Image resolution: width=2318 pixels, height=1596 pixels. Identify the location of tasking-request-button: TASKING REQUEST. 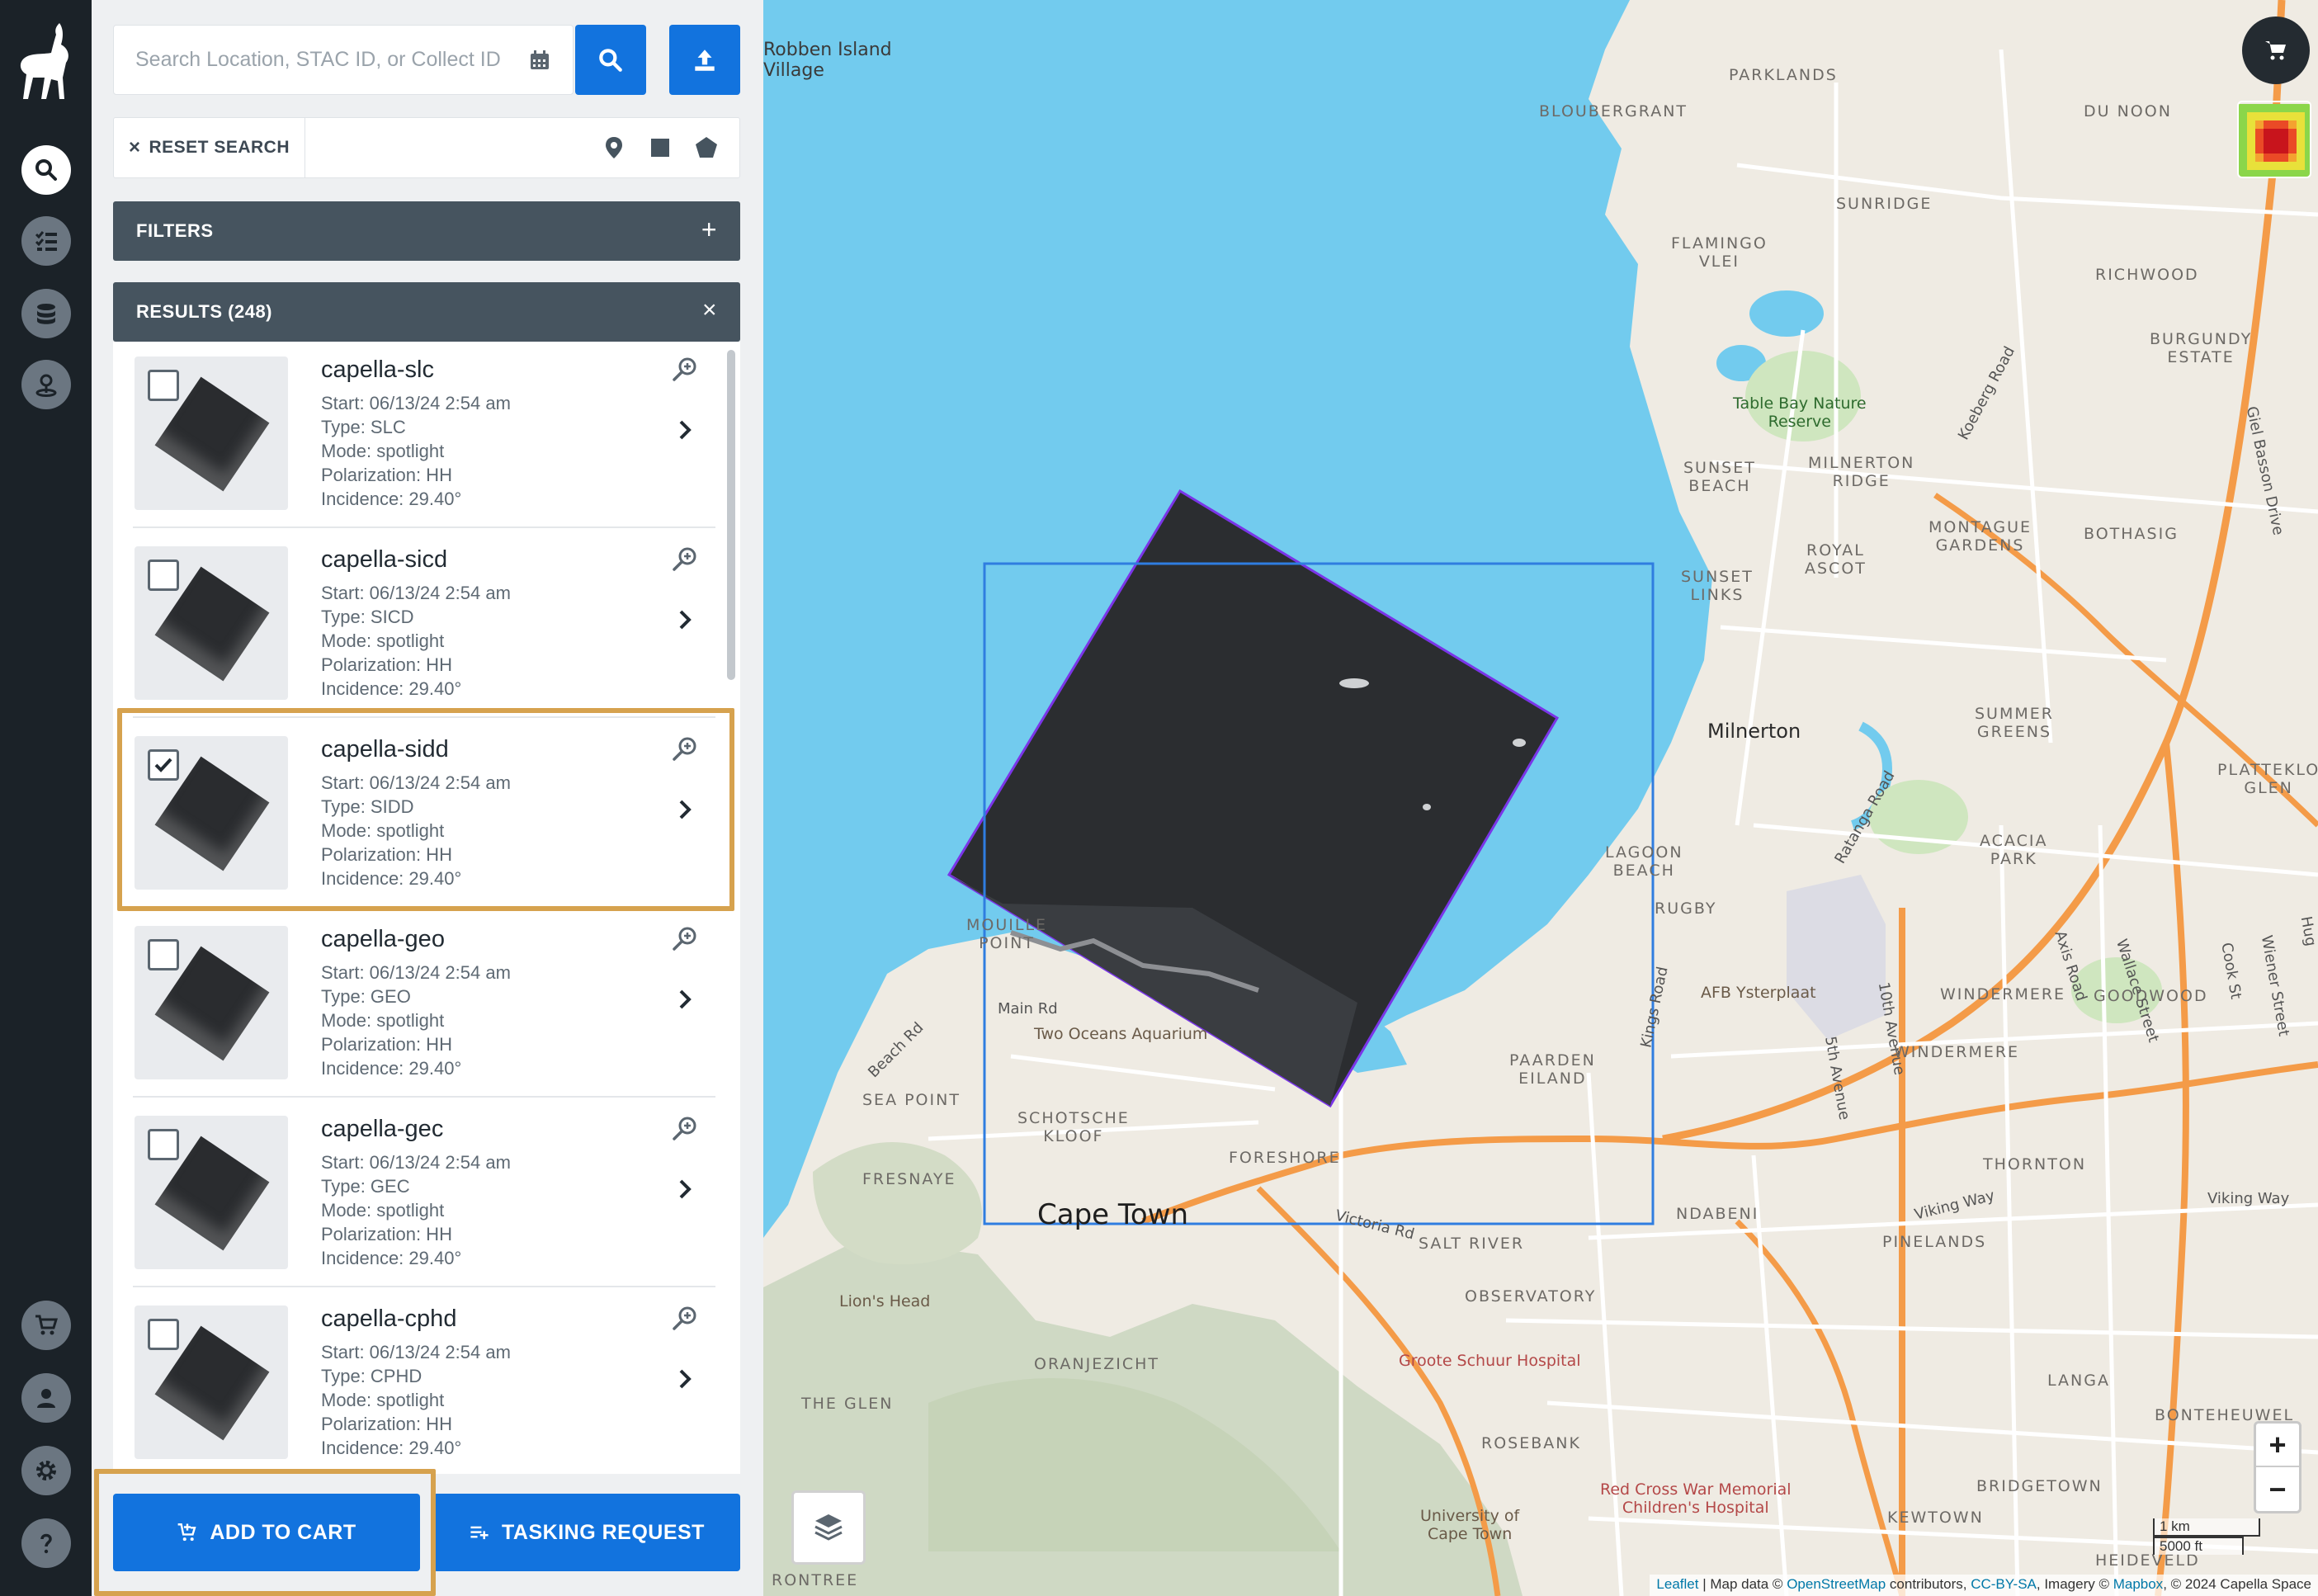
(586, 1532).